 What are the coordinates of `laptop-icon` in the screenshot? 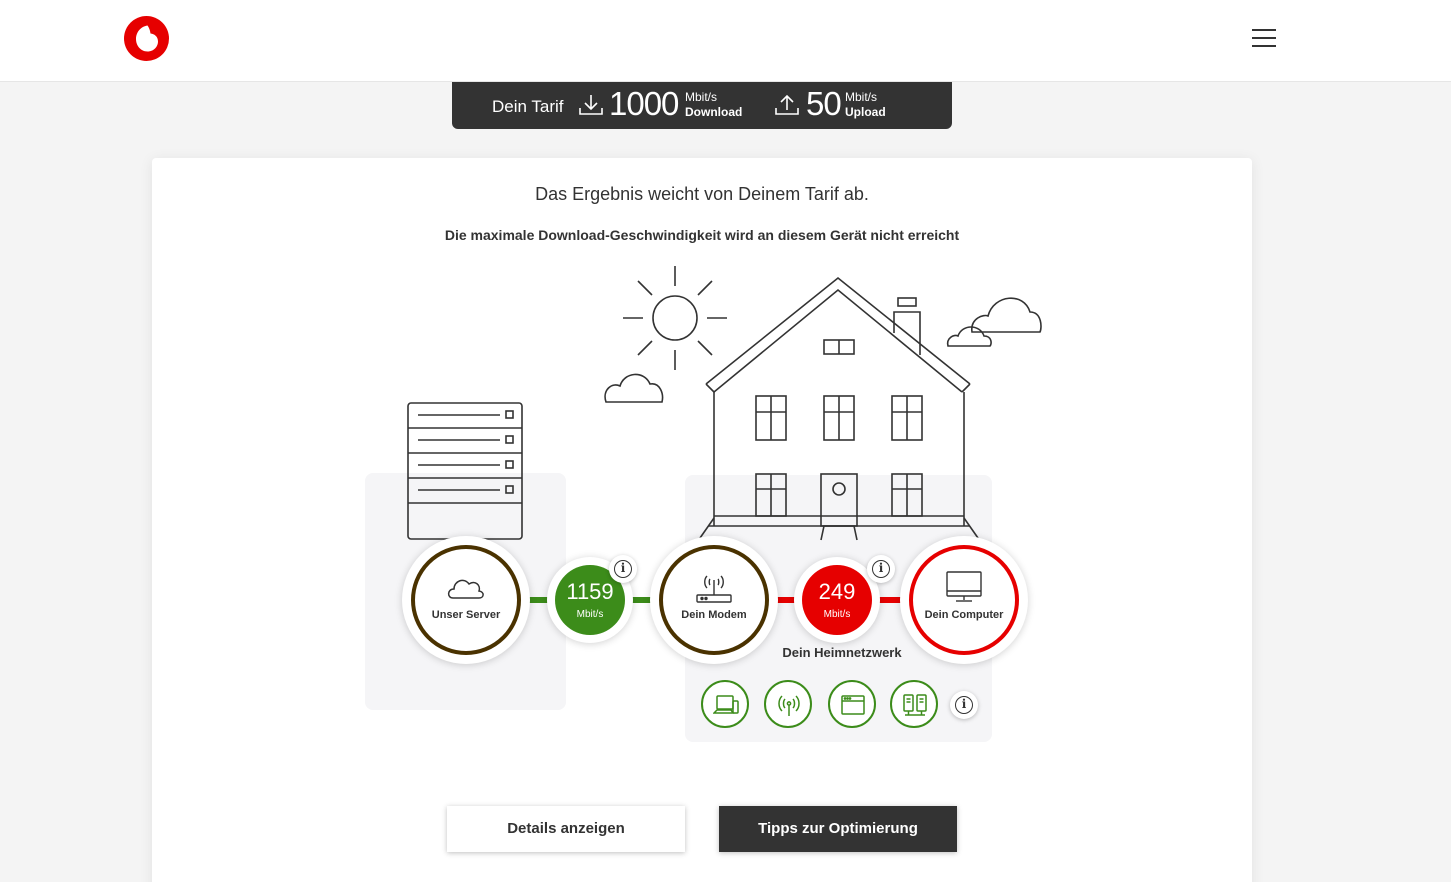 It's located at (726, 704).